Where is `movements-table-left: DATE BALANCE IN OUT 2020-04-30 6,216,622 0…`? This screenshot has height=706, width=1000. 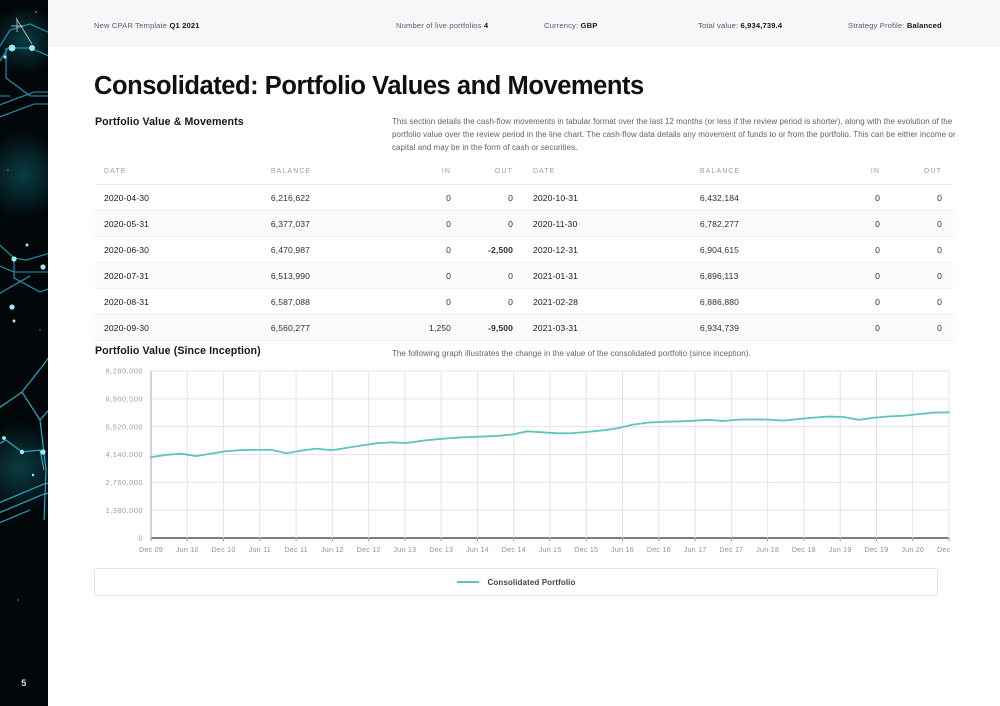
movements-table-left: DATE BALANCE IN OUT 2020-04-30 6,216,622 0… is located at coordinates (309, 251).